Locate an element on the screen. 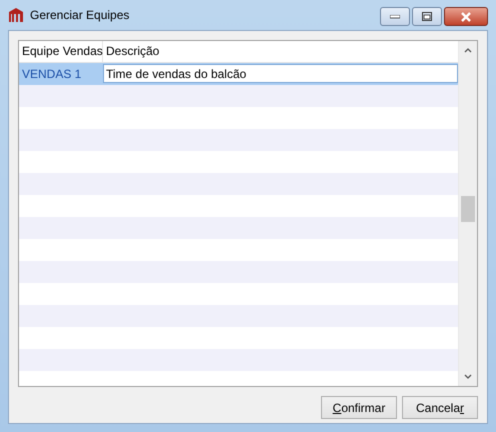 Image resolution: width=496 pixels, height=432 pixels. minimize-button is located at coordinates (395, 16).